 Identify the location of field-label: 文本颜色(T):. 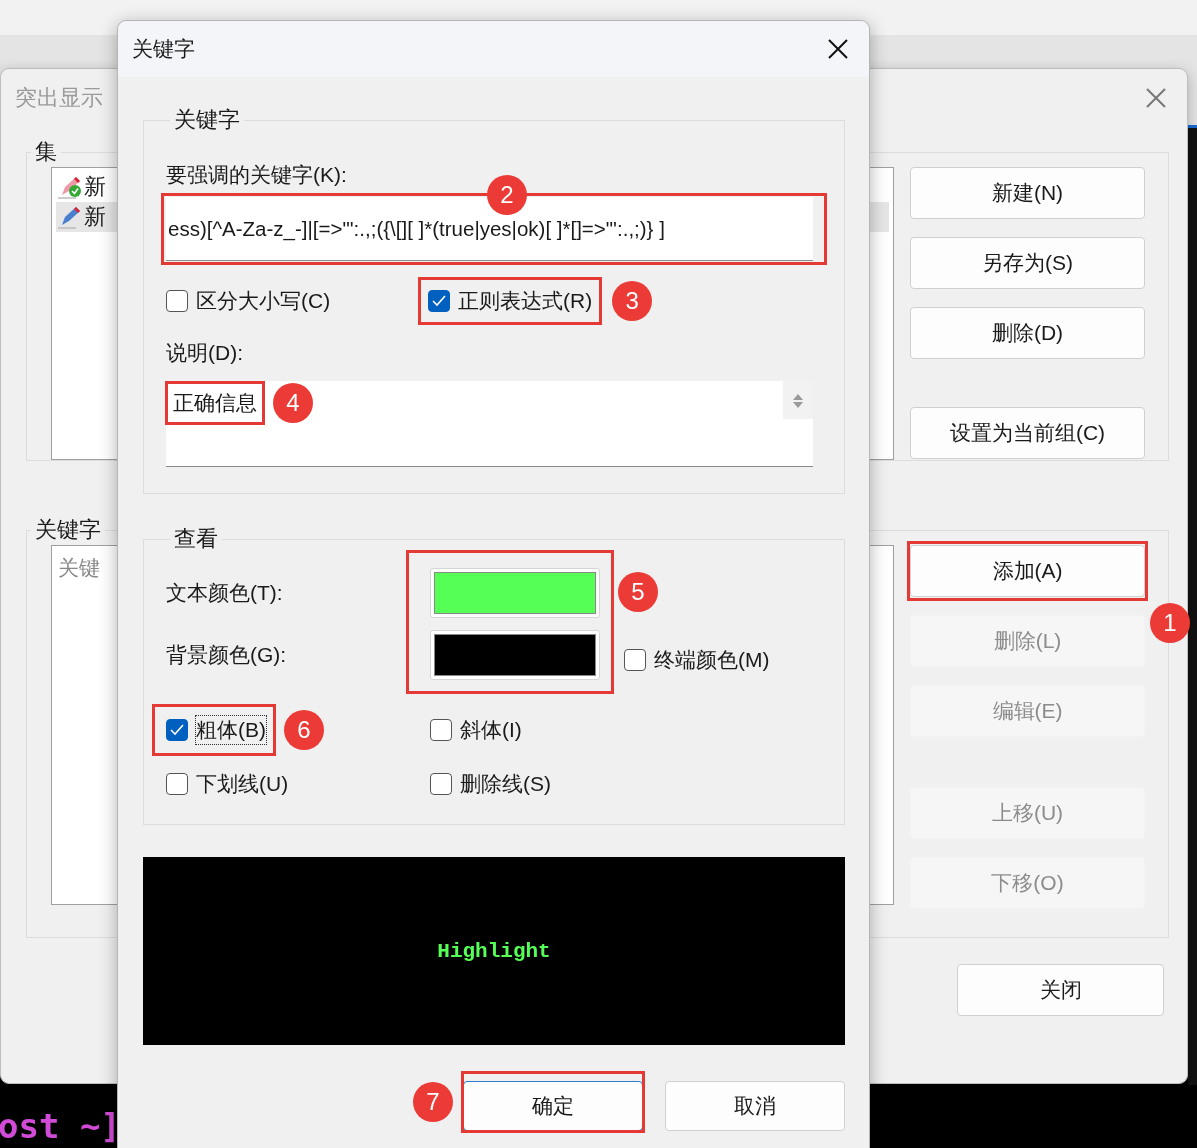
(225, 593).